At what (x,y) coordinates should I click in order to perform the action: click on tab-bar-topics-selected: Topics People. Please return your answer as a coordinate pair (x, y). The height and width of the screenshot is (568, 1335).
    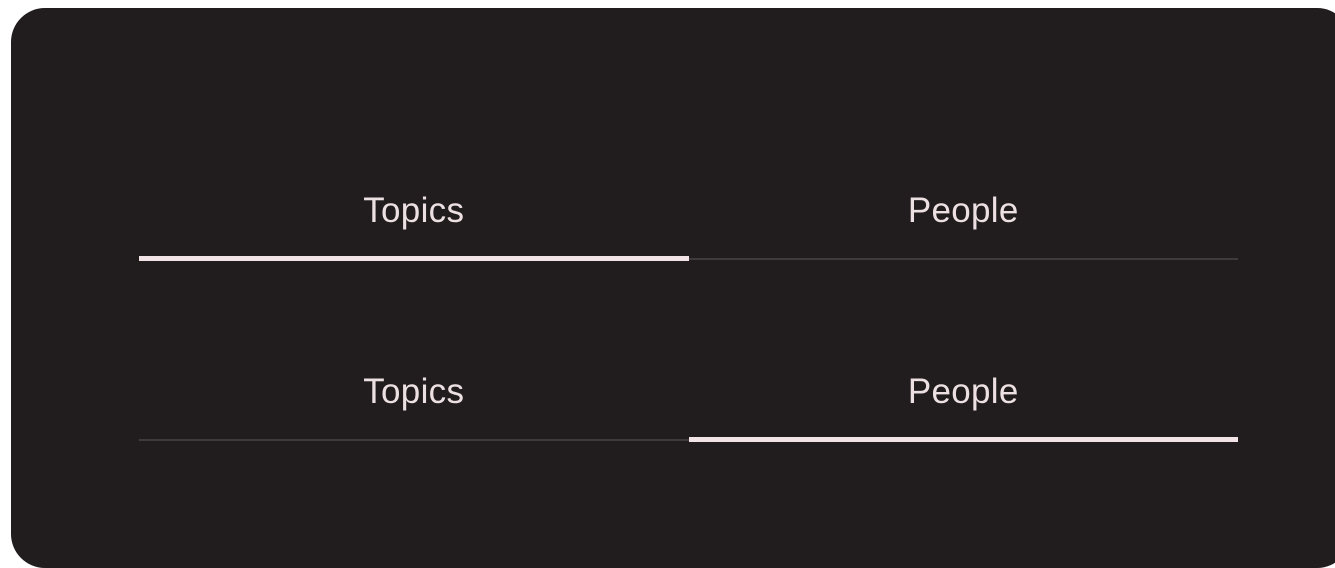
    Looking at the image, I should click on (688, 226).